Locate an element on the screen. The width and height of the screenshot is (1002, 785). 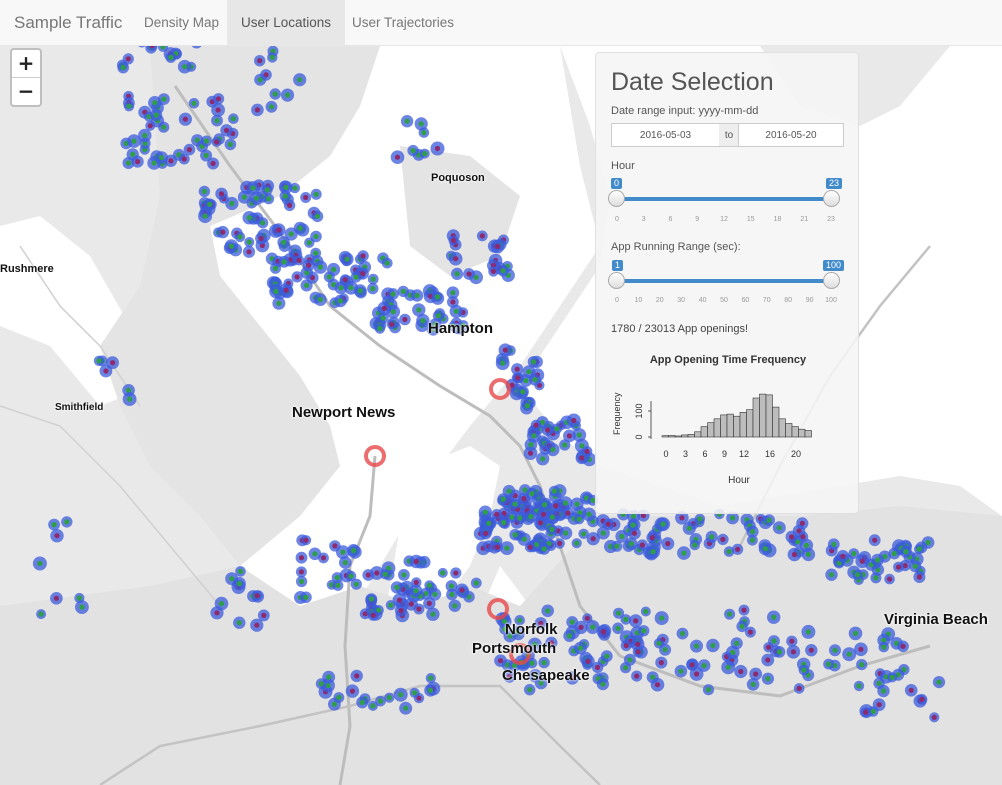
app-title: Sample Traffic is located at coordinates (68, 23).